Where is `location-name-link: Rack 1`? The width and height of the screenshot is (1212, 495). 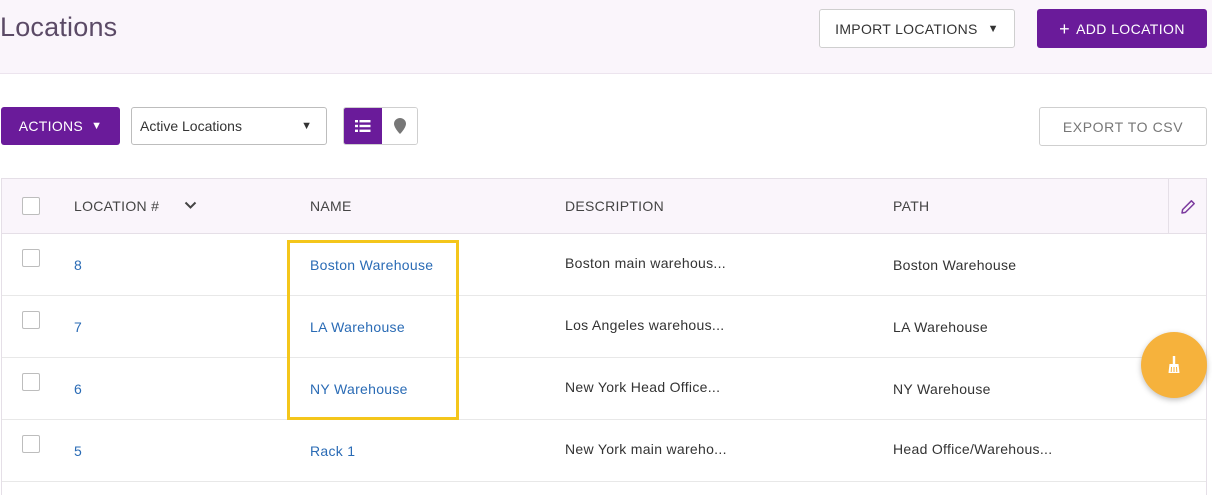 location-name-link: Rack 1 is located at coordinates (332, 451).